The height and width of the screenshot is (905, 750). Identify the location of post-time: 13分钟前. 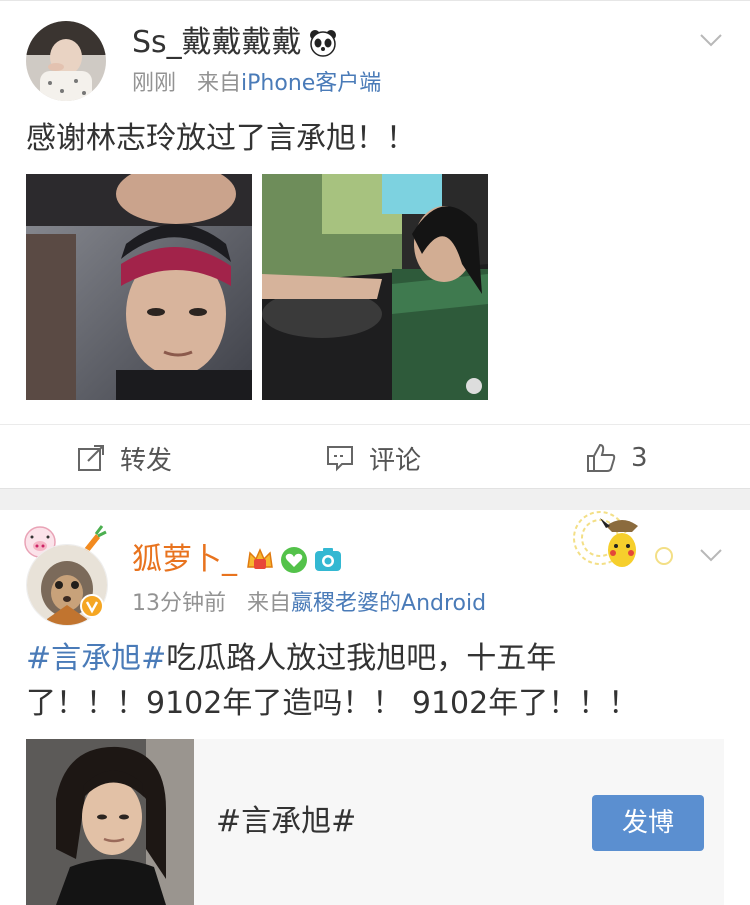
(179, 603).